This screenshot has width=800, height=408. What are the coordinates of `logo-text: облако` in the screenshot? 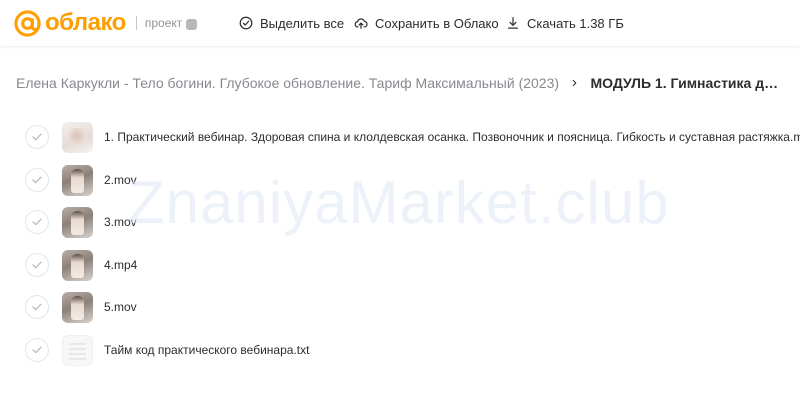 It's located at (85, 22).